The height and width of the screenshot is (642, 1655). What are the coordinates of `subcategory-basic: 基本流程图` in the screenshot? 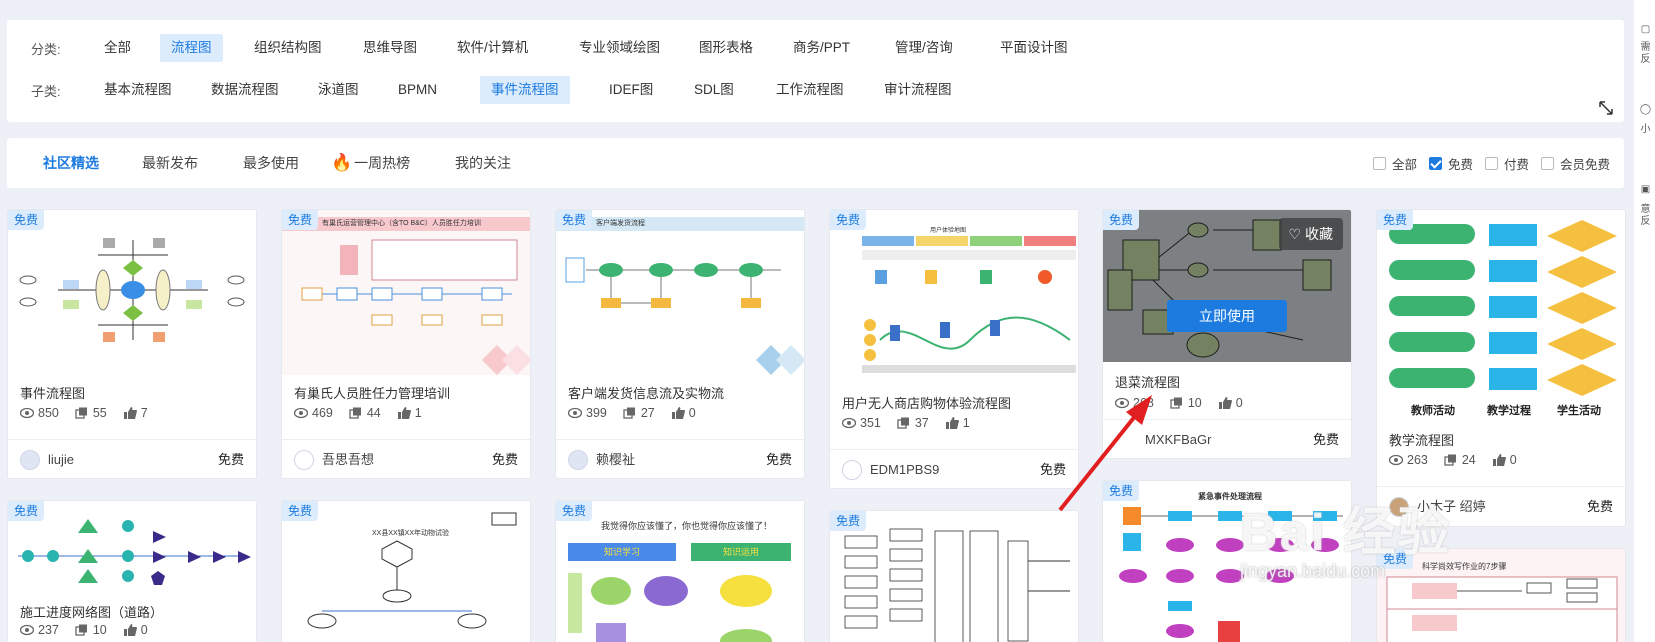 It's located at (138, 90).